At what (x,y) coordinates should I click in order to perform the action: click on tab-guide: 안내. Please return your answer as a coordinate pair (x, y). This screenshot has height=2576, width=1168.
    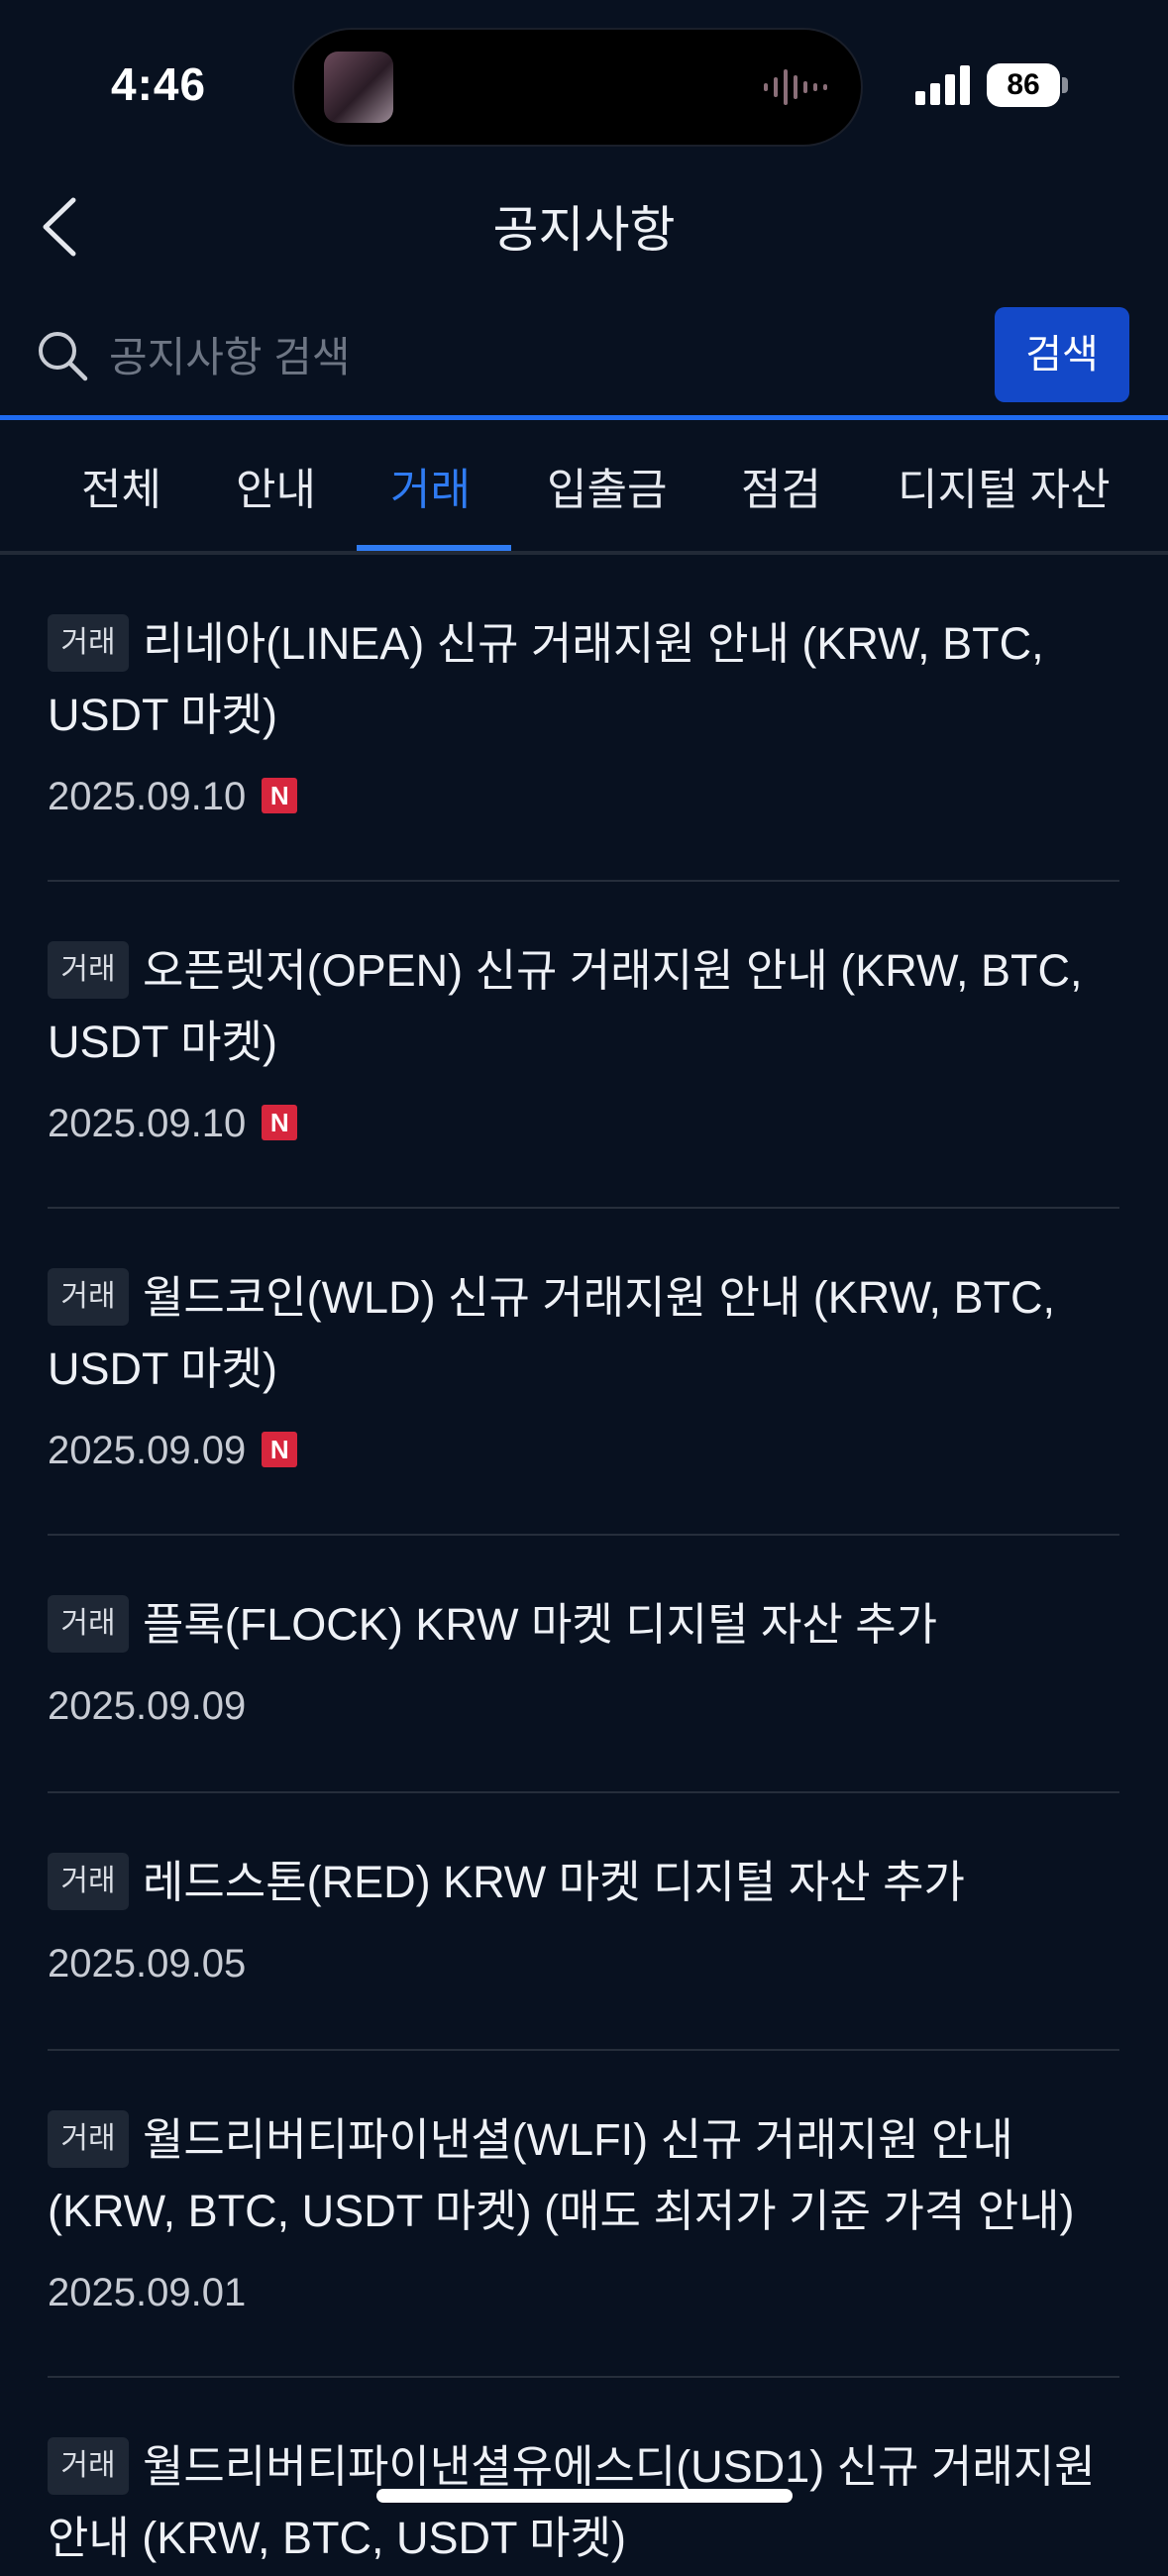
    Looking at the image, I should click on (276, 485).